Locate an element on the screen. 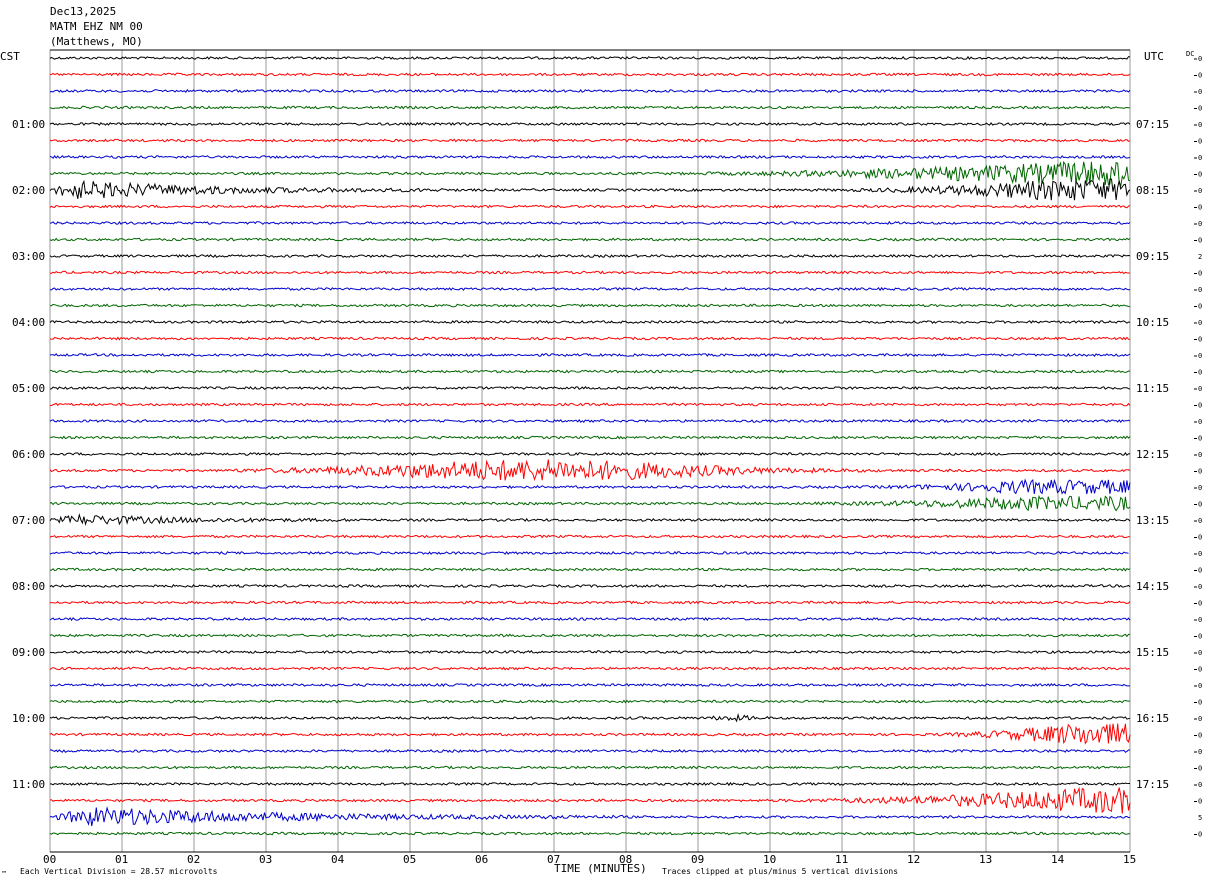  x-tick-label: 01 is located at coordinates (121, 859).